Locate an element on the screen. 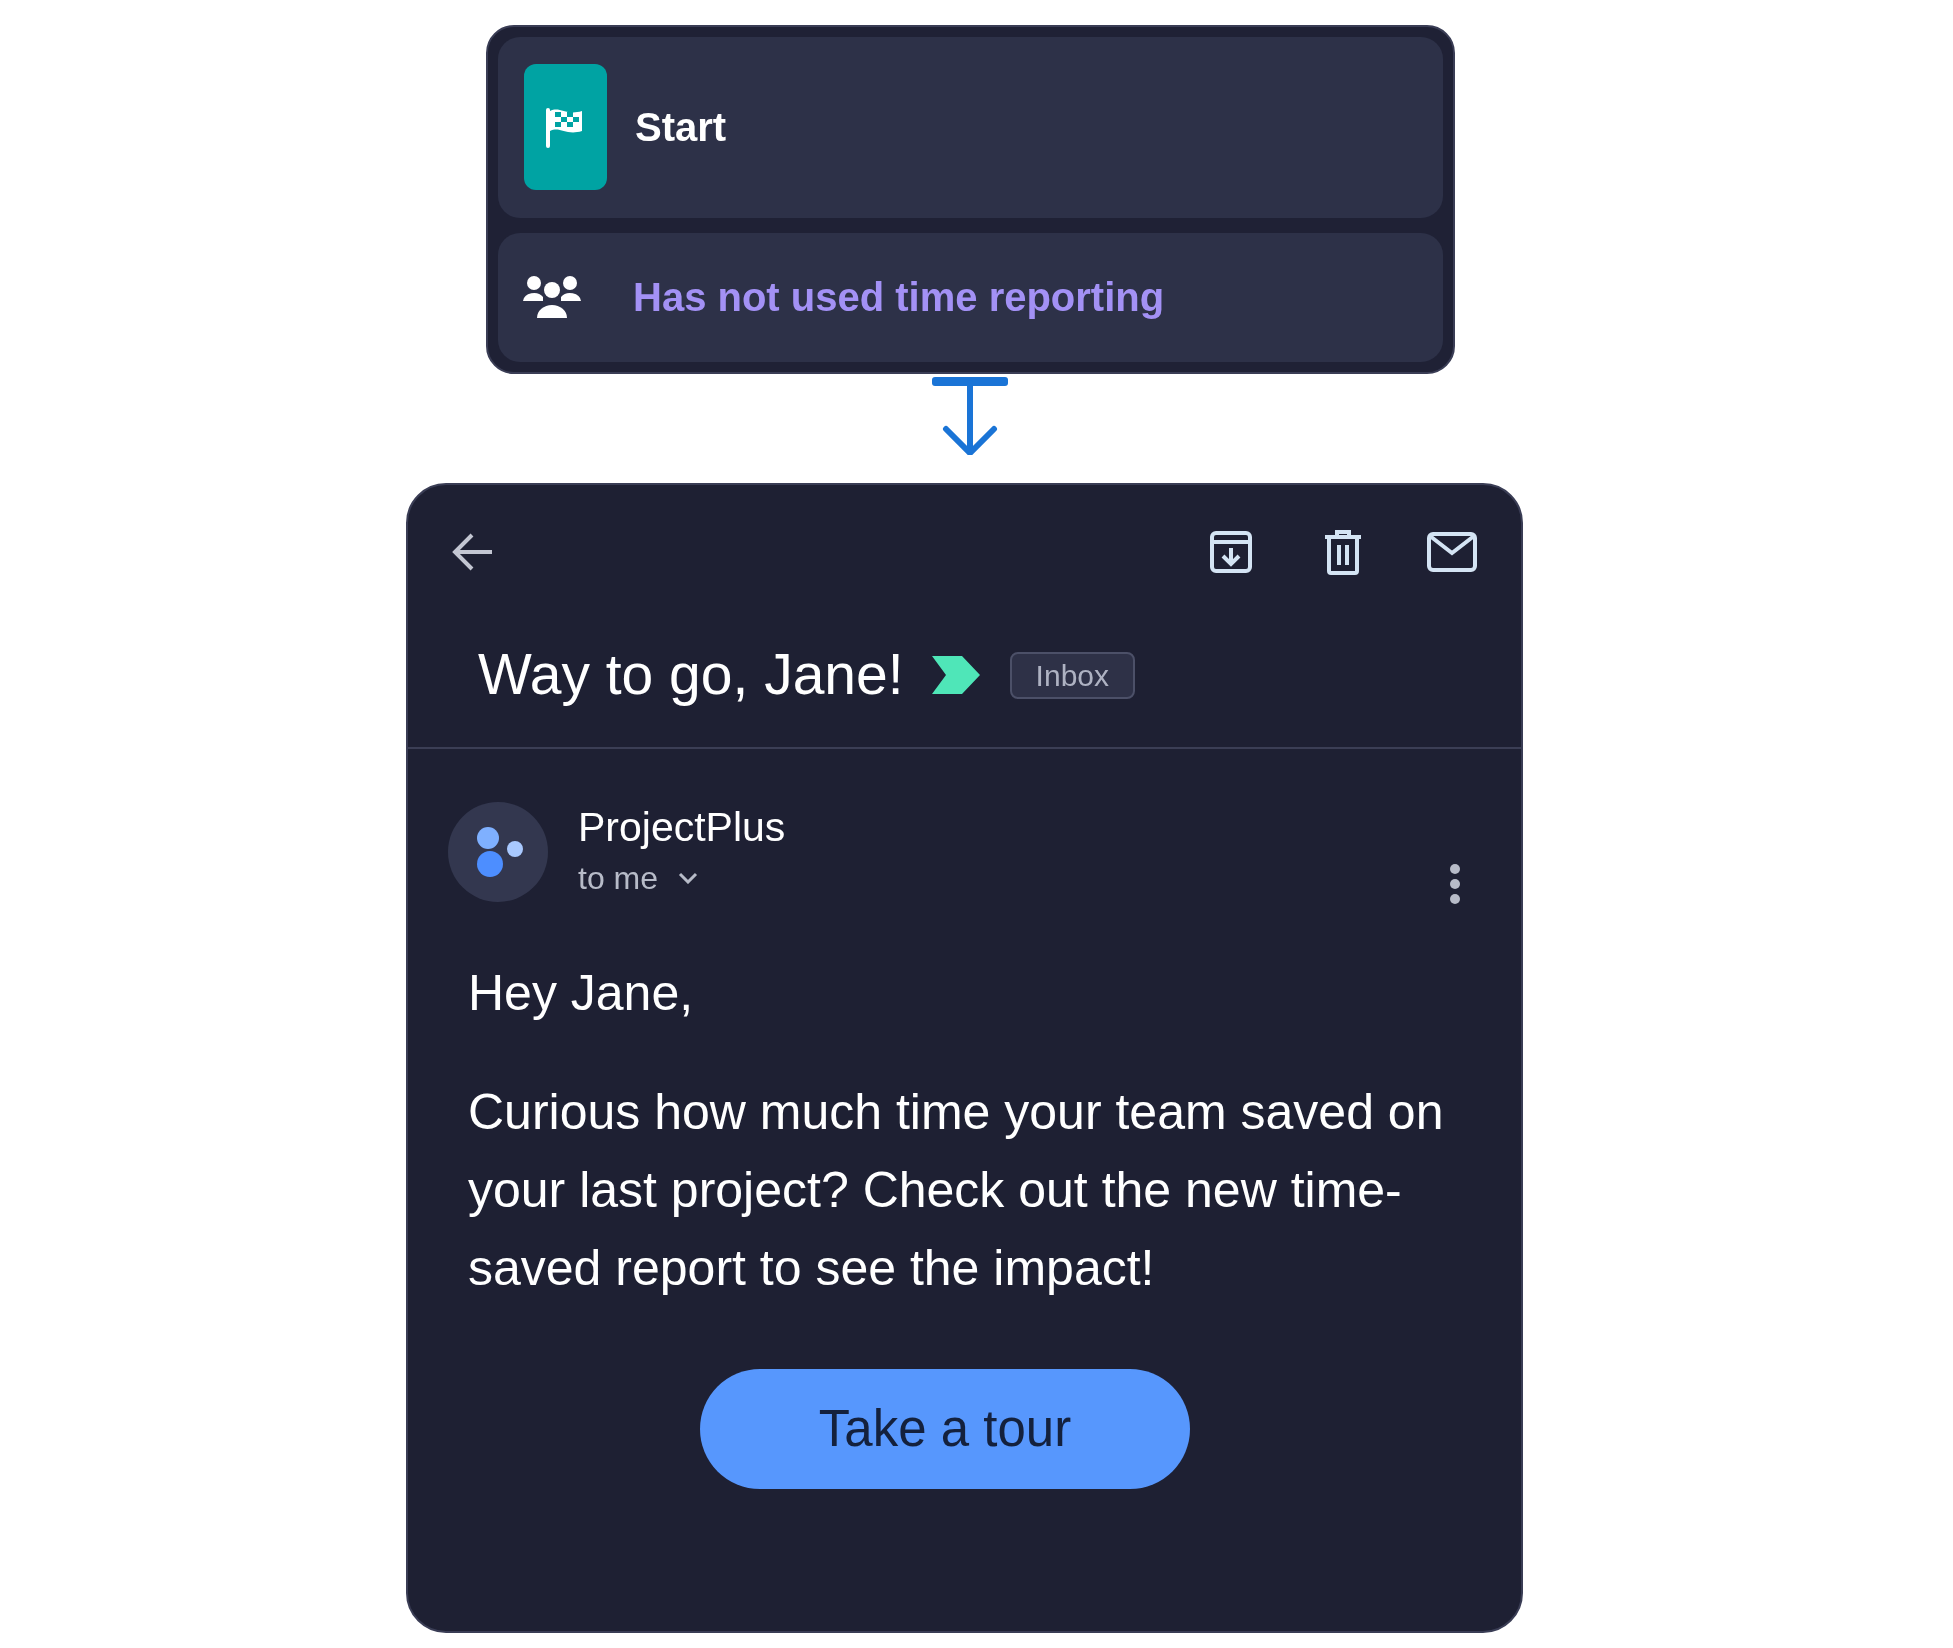  flag-icon is located at coordinates (565, 127).